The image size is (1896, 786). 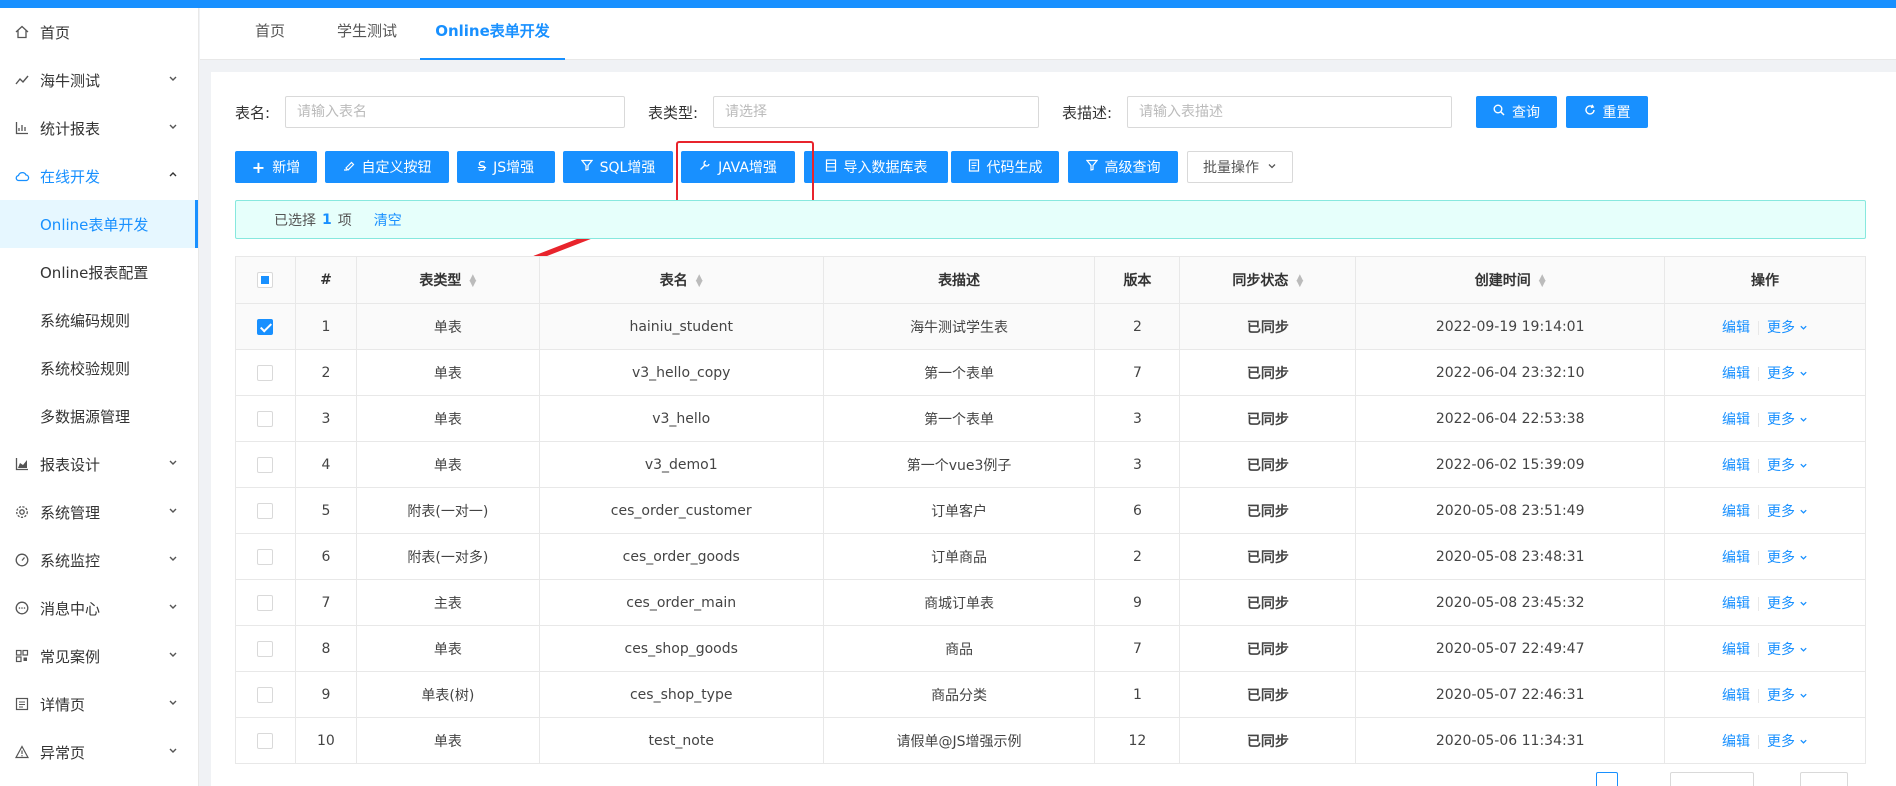 What do you see at coordinates (99, 704) in the screenshot?
I see `sidebar-item-detail-page: 详情页` at bounding box center [99, 704].